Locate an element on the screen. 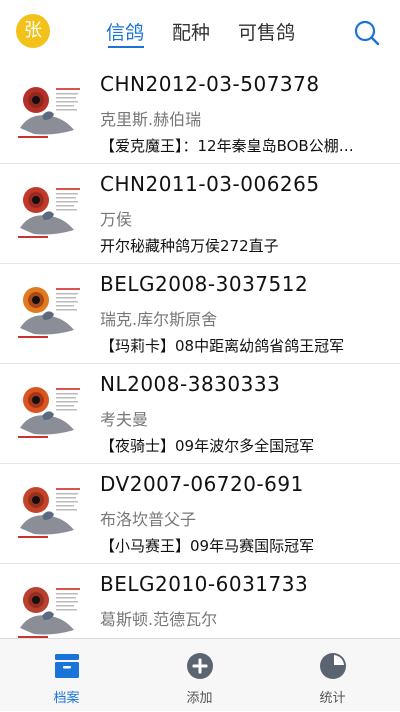 The width and height of the screenshot is (400, 712). pigeon-list-item: NL2008-3830333 考夫曼【夜骑士】09年波尔多全国冠军 is located at coordinates (200, 414).